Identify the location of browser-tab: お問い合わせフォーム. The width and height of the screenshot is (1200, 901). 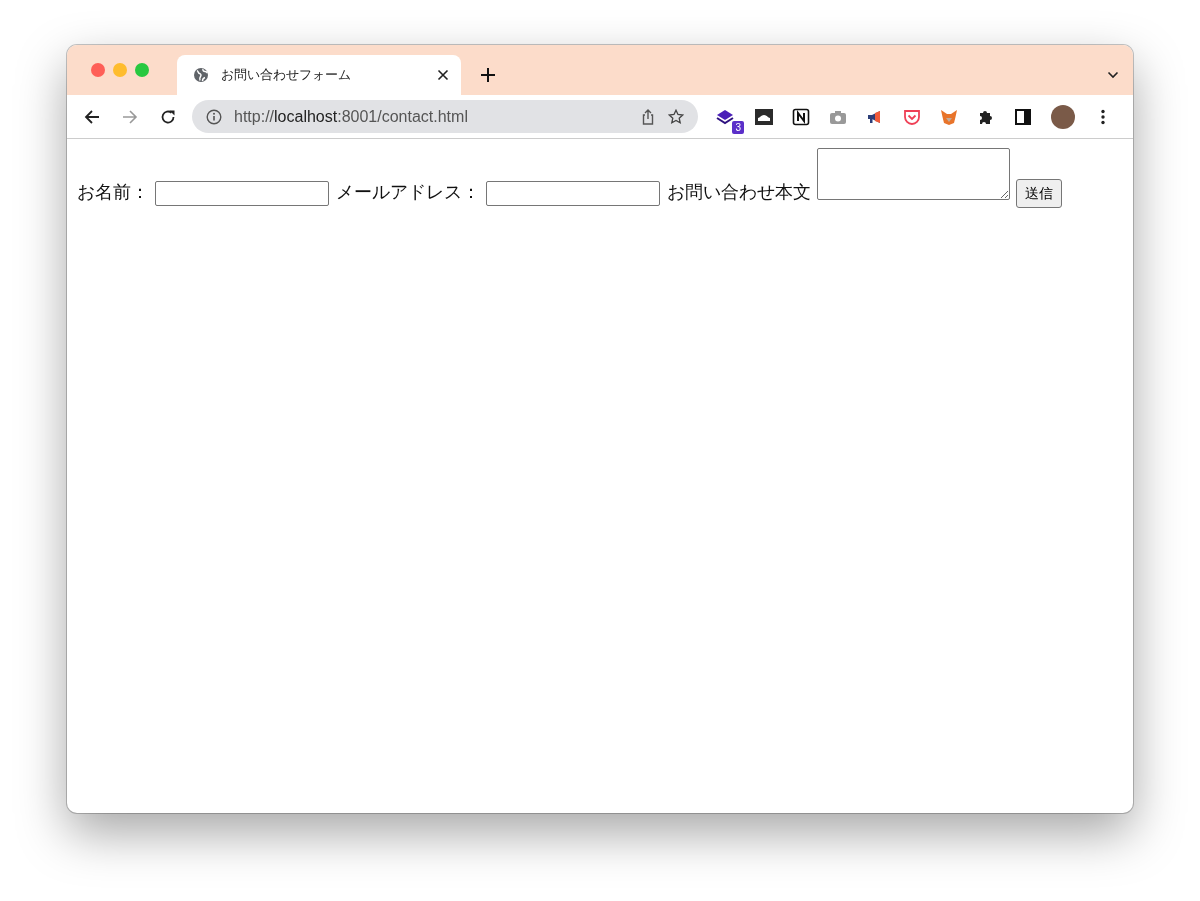
(319, 75).